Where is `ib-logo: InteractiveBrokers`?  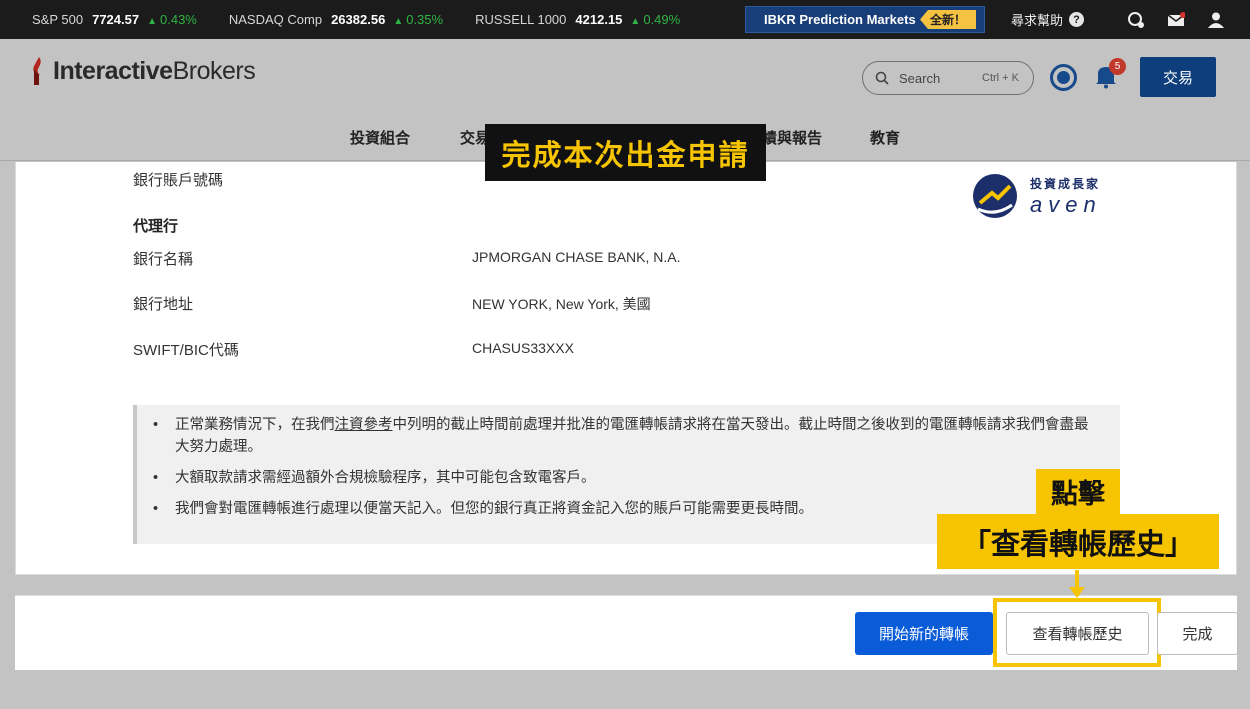
ib-logo: InteractiveBrokers is located at coordinates (143, 71).